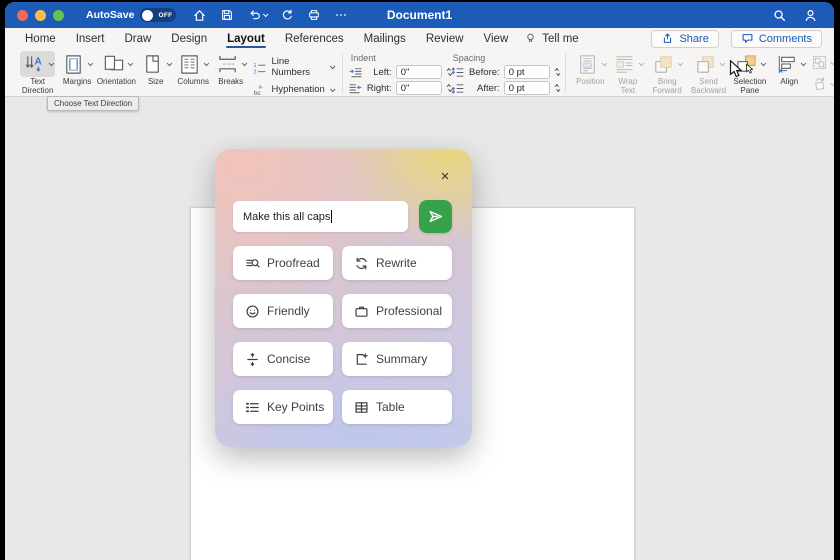 This screenshot has width=840, height=560. What do you see at coordinates (790, 69) in the screenshot?
I see `ribbon-button-align: Align` at bounding box center [790, 69].